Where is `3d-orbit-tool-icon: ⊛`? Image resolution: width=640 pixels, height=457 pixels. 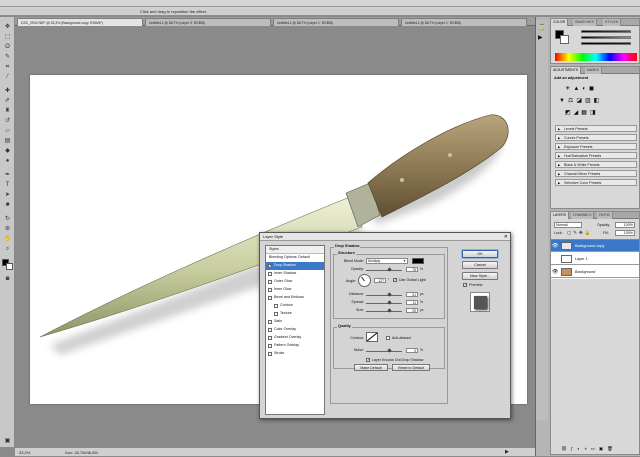
3d-orbit-tool-icon: ⊛ is located at coordinates (7, 229).